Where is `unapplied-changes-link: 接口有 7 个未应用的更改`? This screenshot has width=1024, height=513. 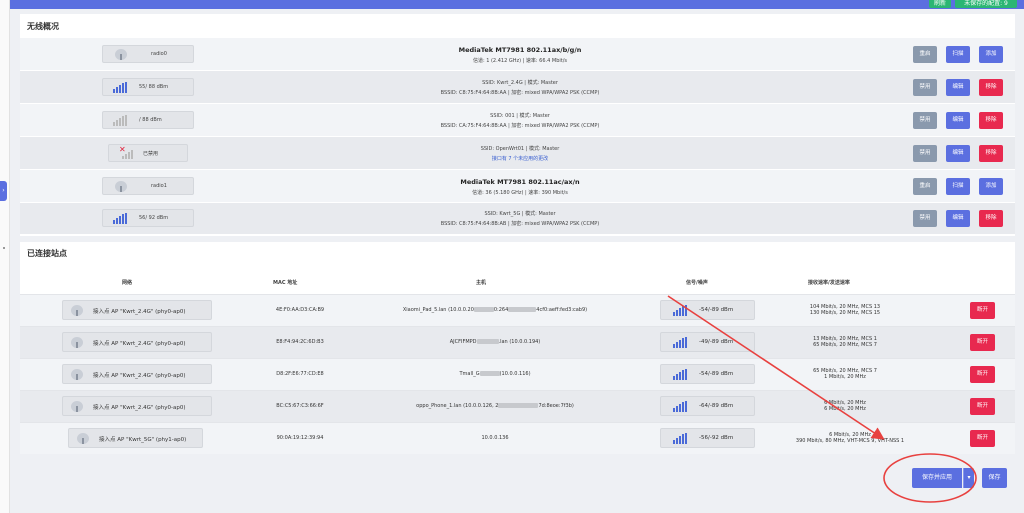 unapplied-changes-link: 接口有 7 个未应用的更改 is located at coordinates (520, 158).